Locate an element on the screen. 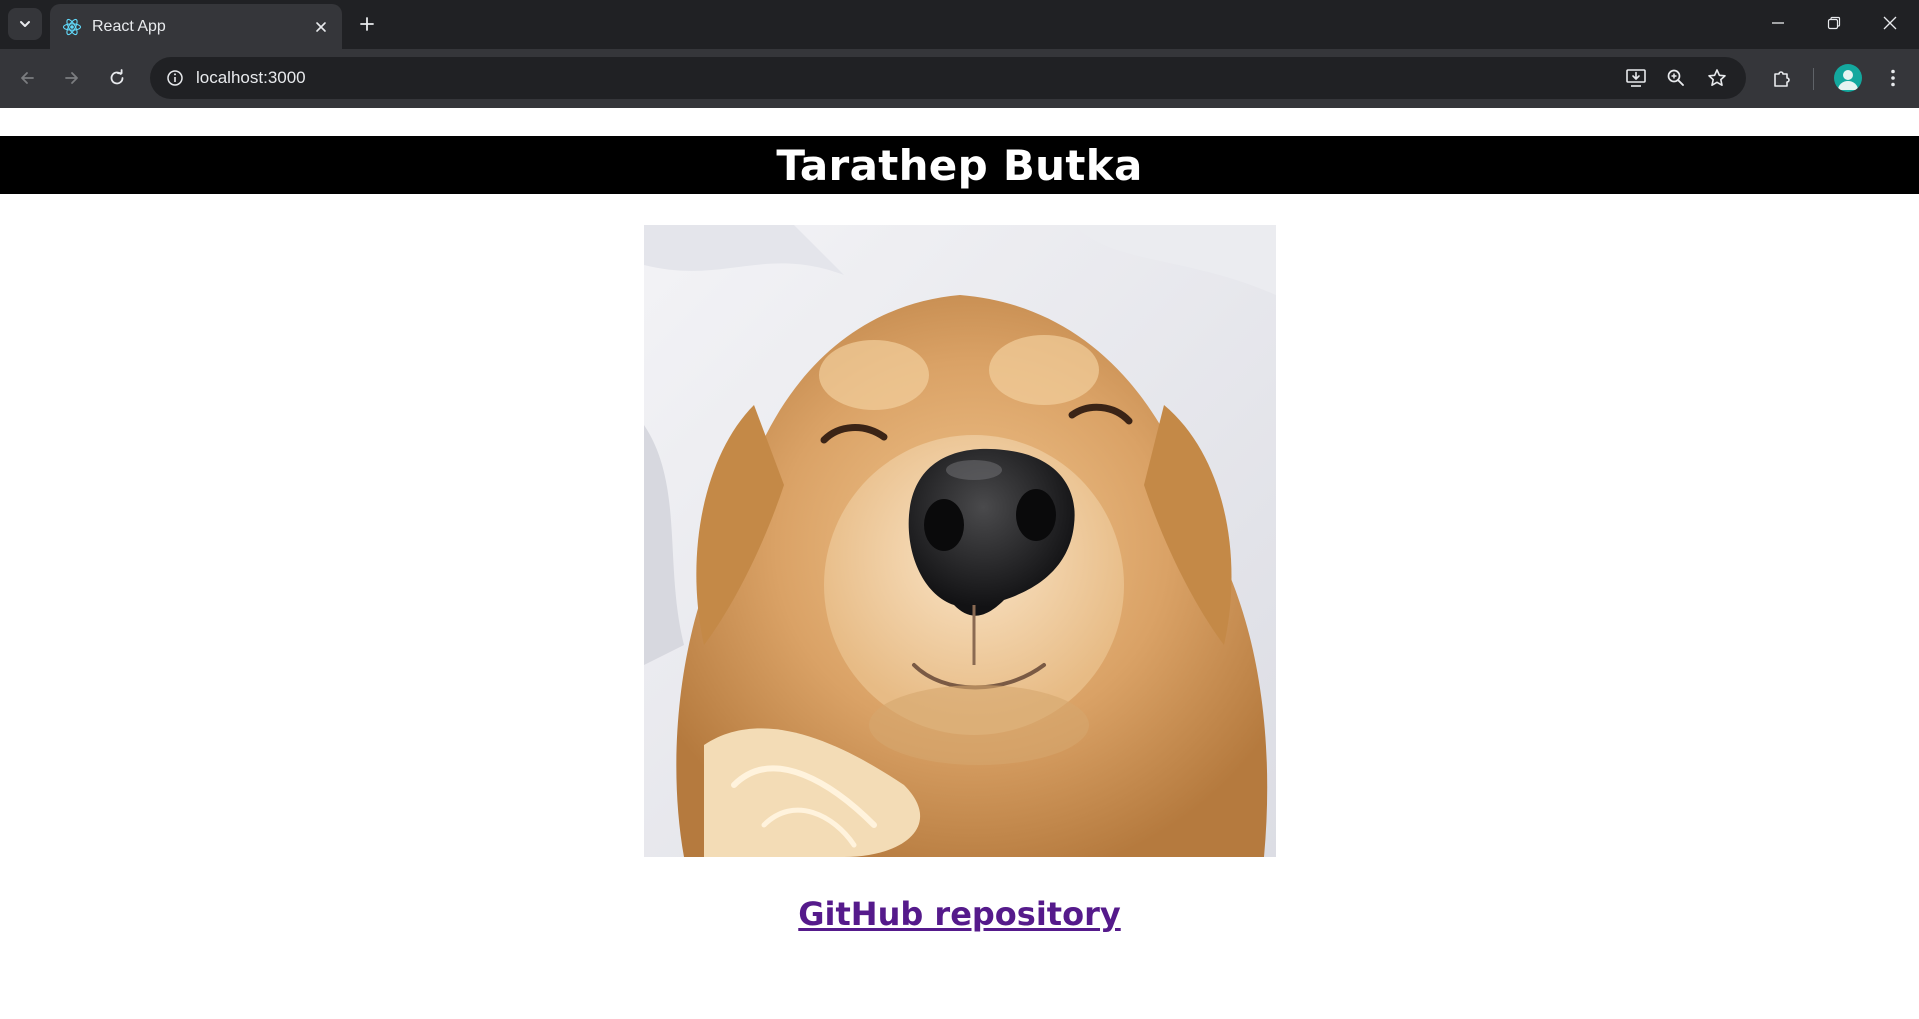  page-header: Tarathep Butka is located at coordinates (959, 165).